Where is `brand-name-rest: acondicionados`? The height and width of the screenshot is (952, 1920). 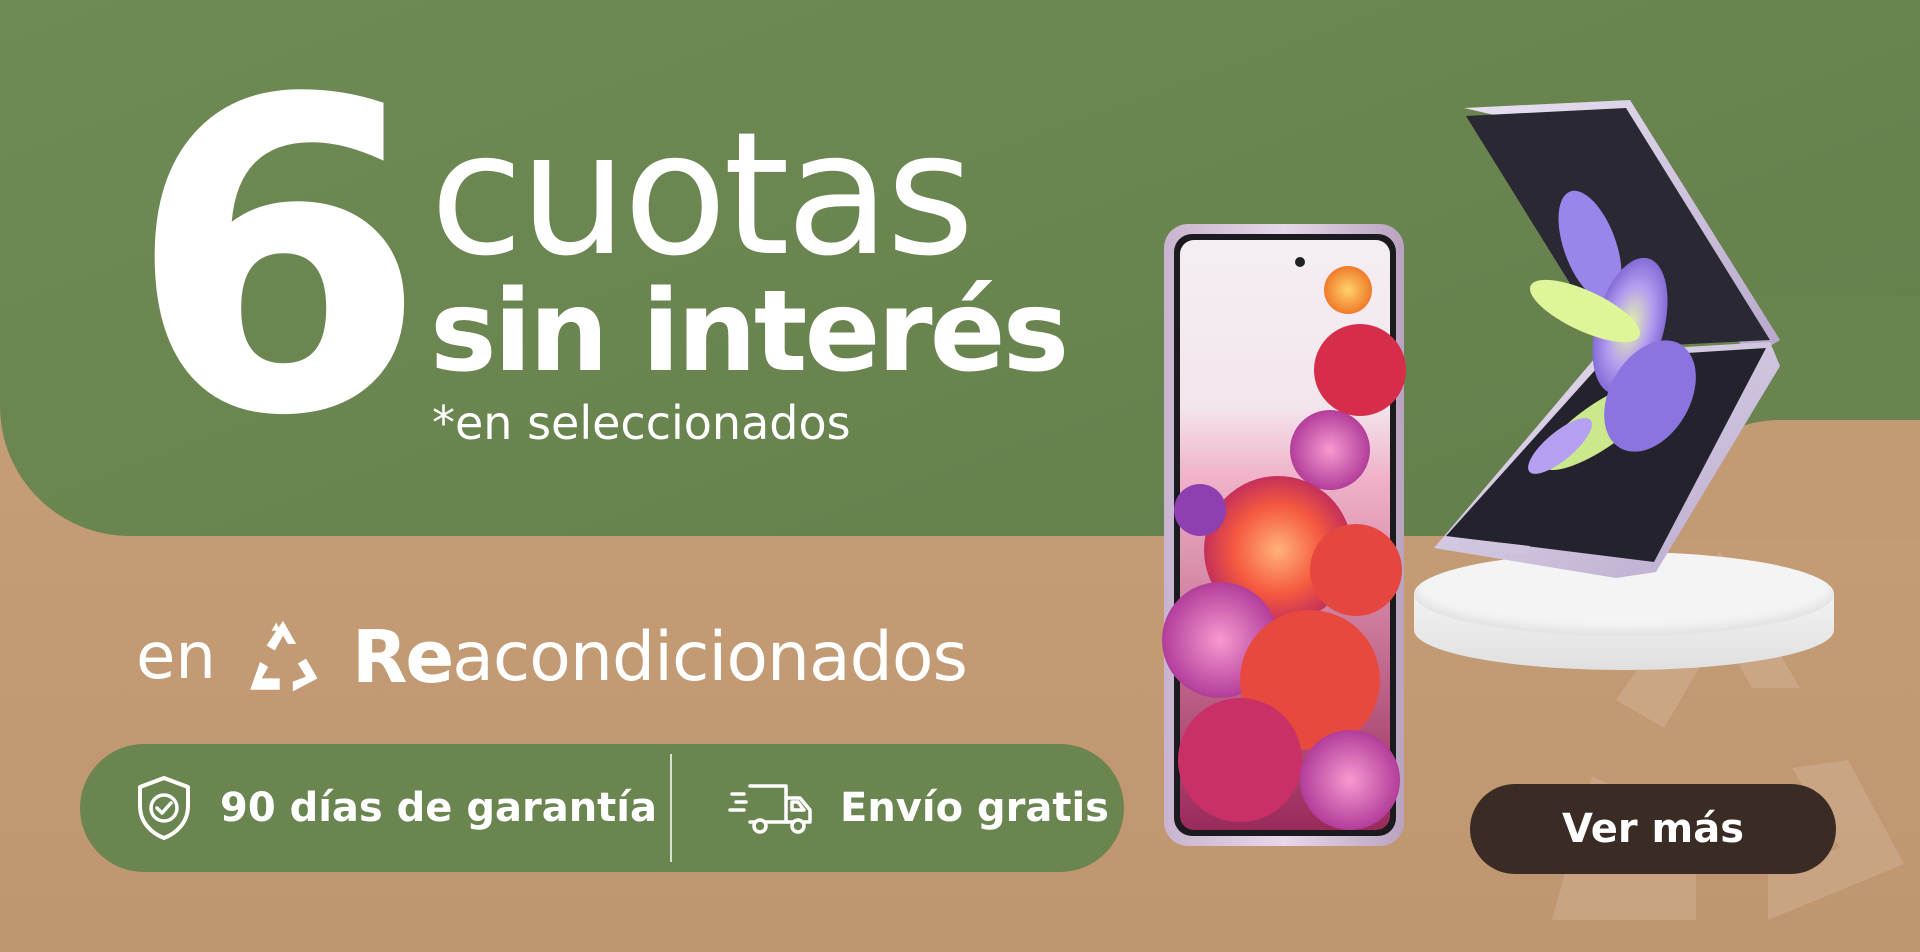
brand-name-rest: acondicionados is located at coordinates (710, 657).